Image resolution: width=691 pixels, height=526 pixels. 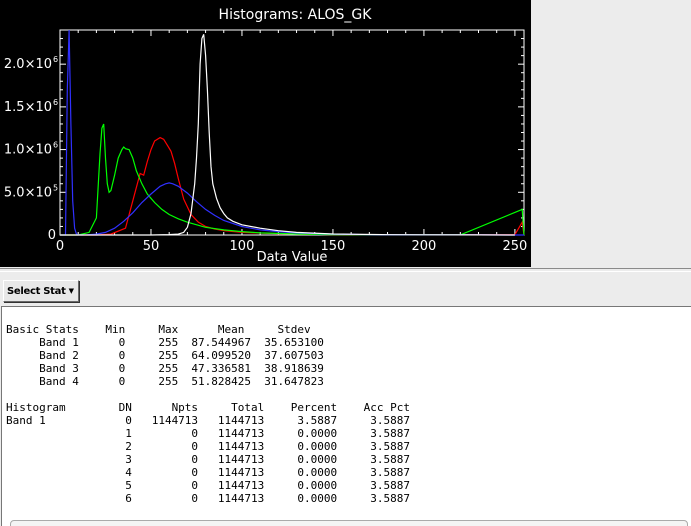 I want to click on x-tick-label: 50, so click(x=151, y=246).